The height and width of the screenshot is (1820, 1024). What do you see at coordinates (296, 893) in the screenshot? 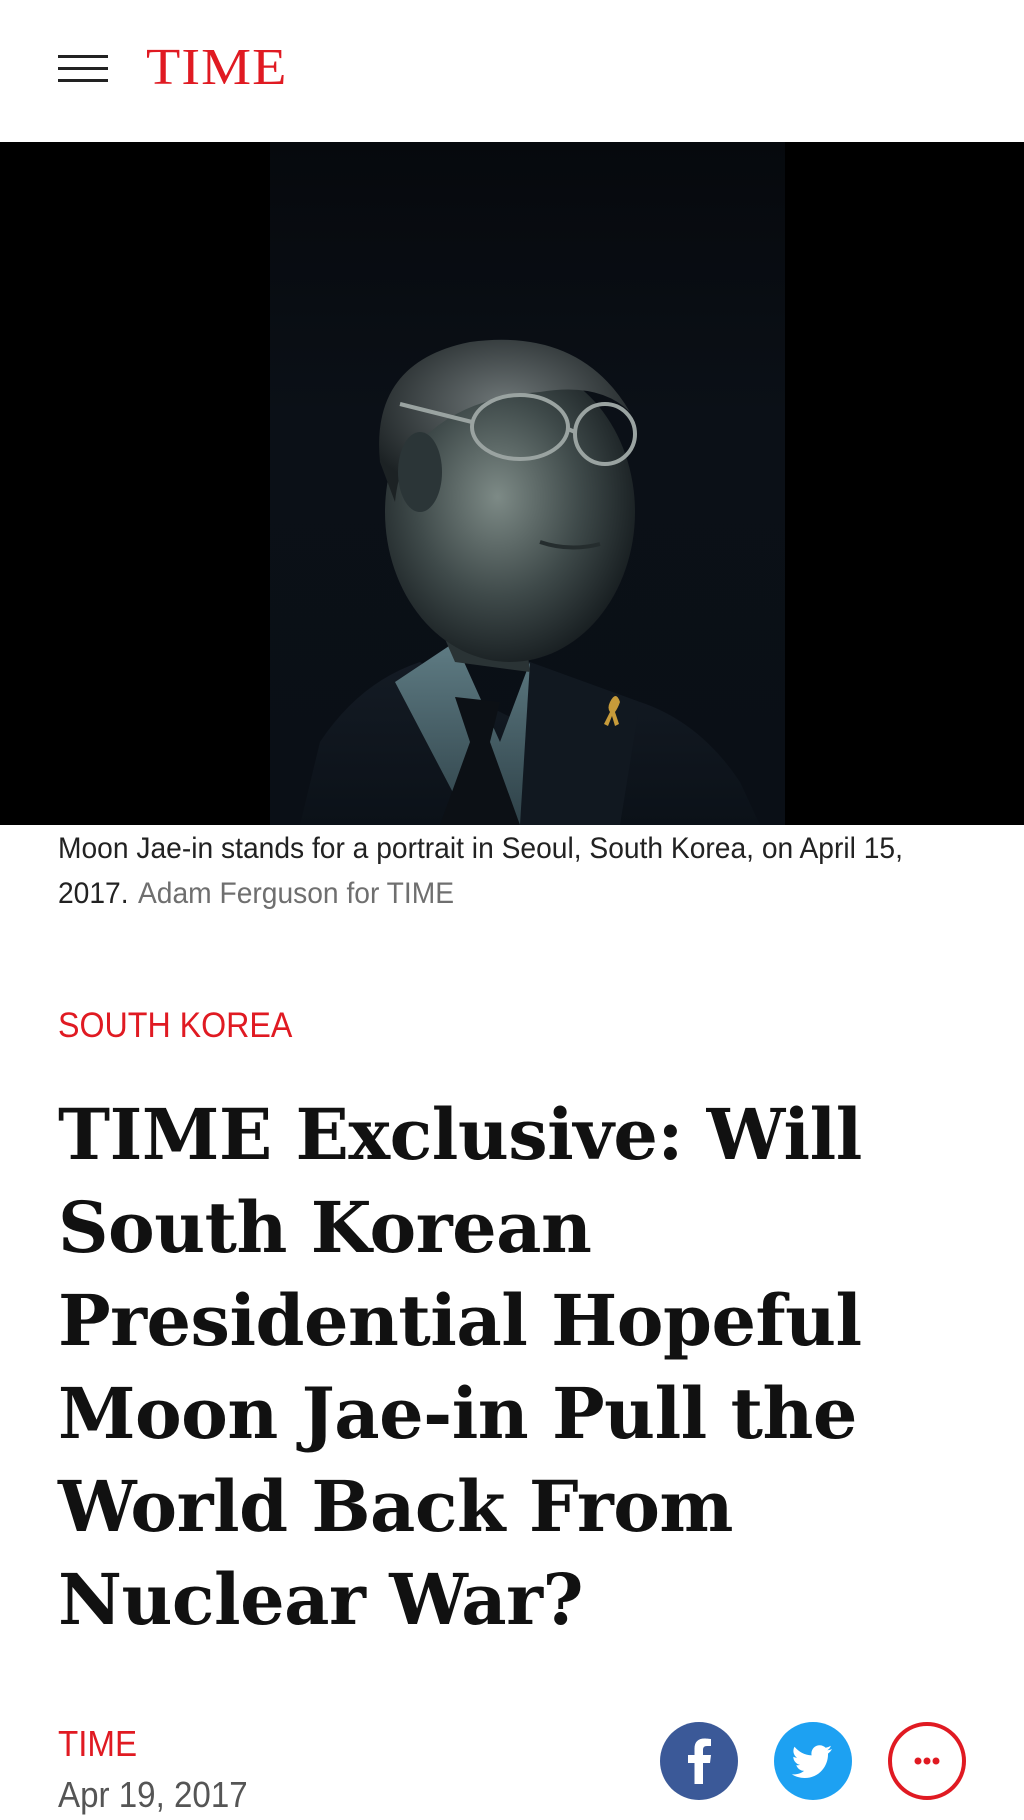
I see `photo-credit: Adam Ferguson for TIME` at bounding box center [296, 893].